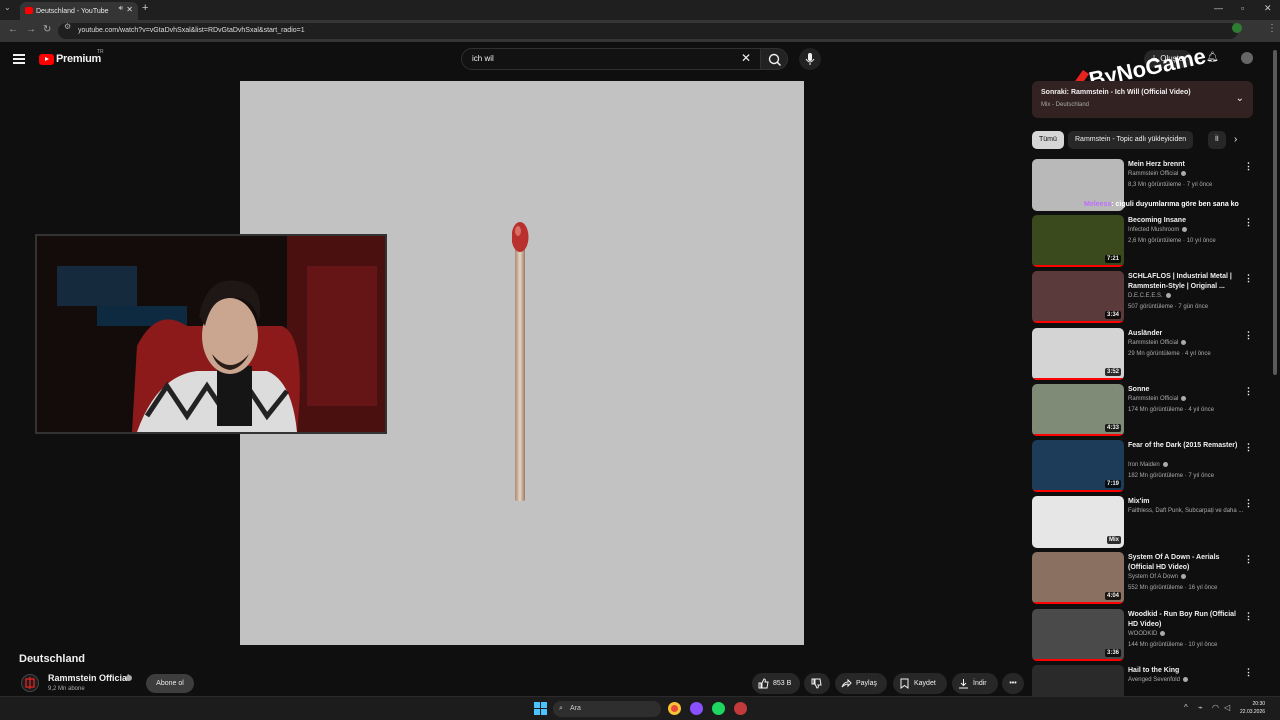 Image resolution: width=1280 pixels, height=720 pixels. I want to click on speaker-icon: 🔊︎, so click(121, 9).